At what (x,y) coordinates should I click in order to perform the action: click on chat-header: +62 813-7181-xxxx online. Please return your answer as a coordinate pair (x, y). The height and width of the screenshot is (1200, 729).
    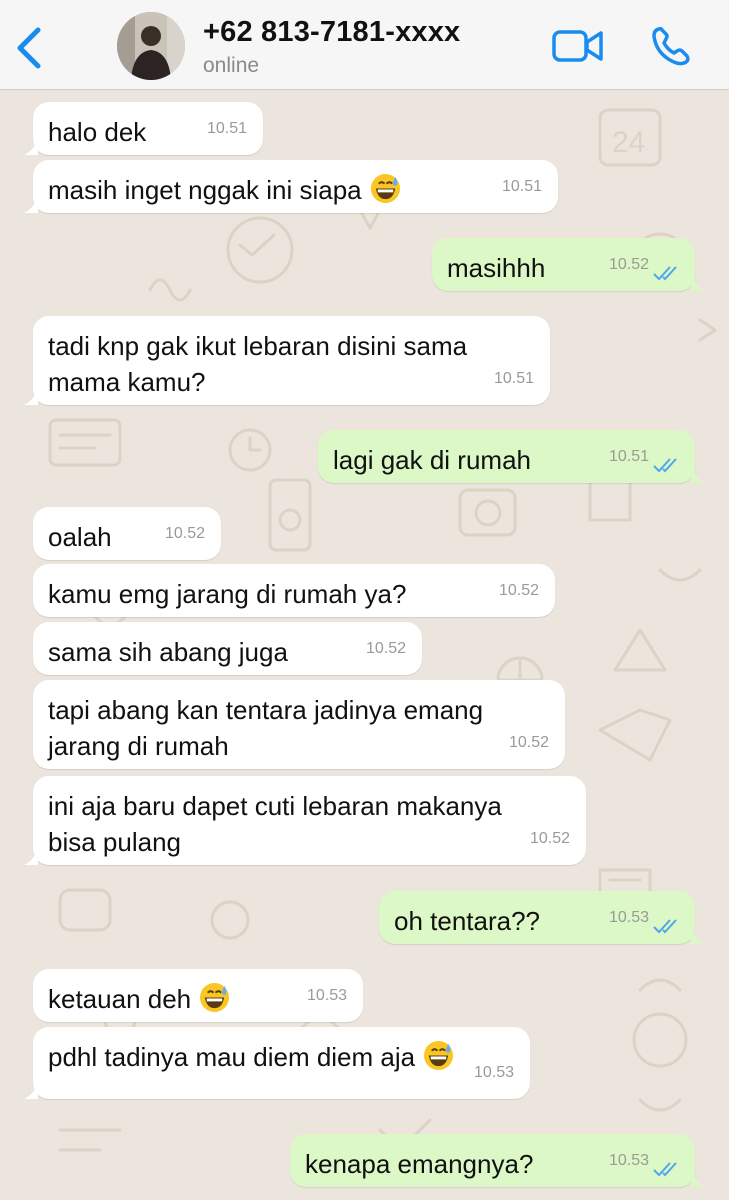
    Looking at the image, I should click on (364, 45).